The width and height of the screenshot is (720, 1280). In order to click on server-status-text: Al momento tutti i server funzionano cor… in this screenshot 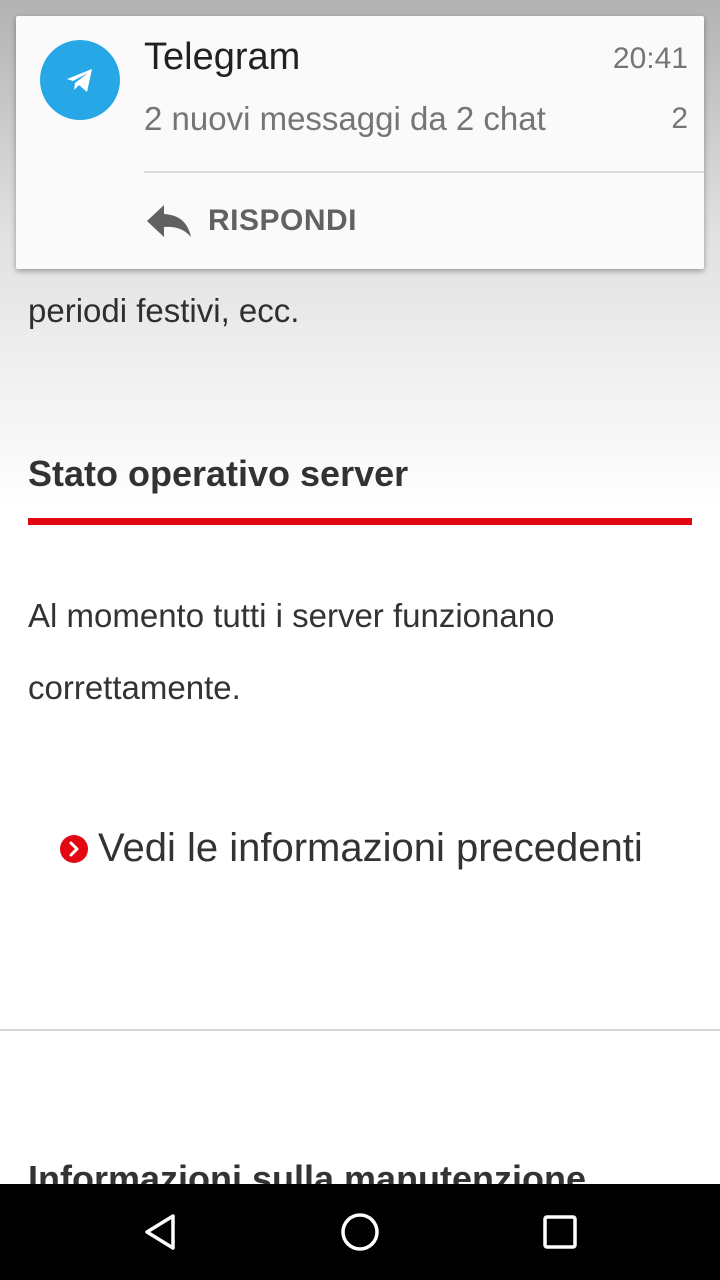, I will do `click(291, 651)`.